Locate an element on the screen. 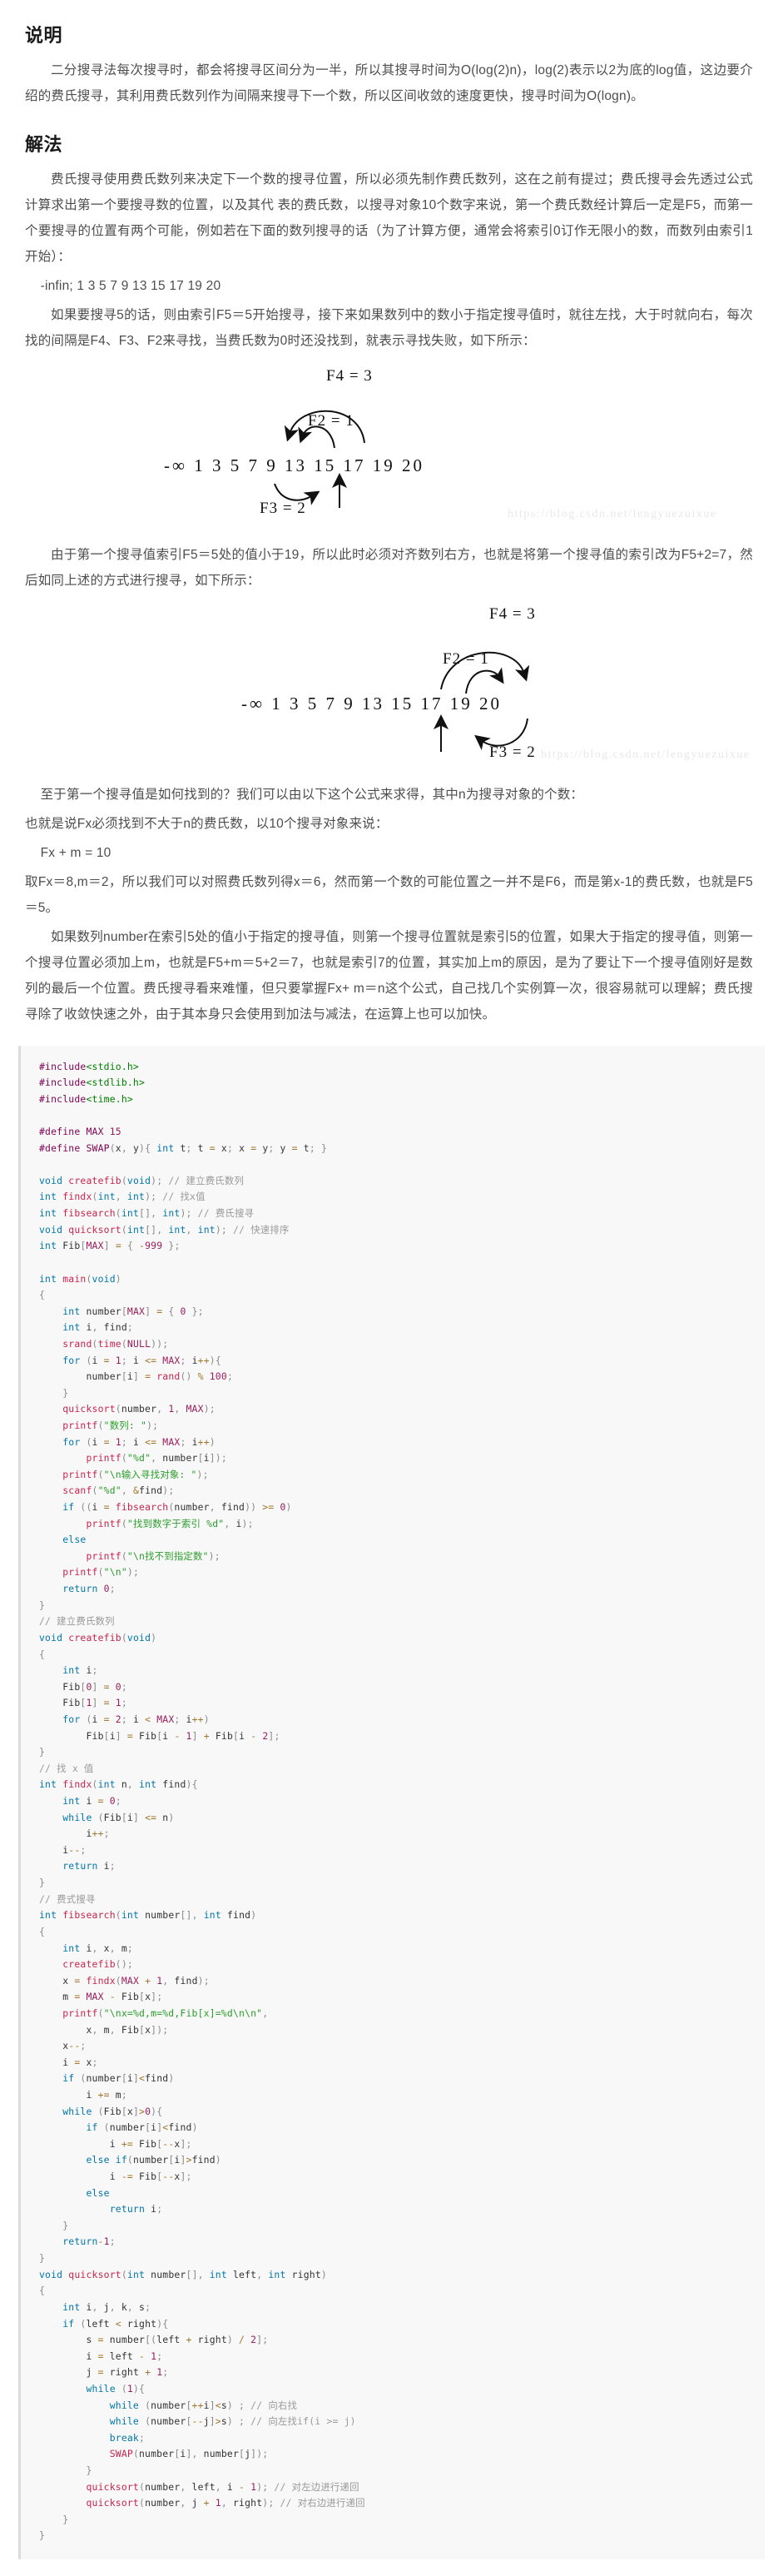 The image size is (778, 2576). solution-sequence-line: -infin; 1 3 5 7 9 13 15 17 19 20 is located at coordinates (130, 285).